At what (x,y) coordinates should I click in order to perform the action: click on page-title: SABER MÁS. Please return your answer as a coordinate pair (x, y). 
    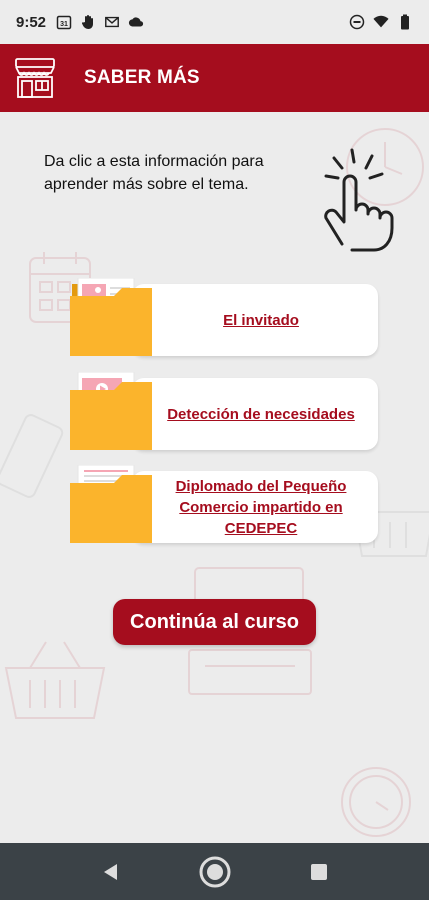
    Looking at the image, I should click on (142, 77).